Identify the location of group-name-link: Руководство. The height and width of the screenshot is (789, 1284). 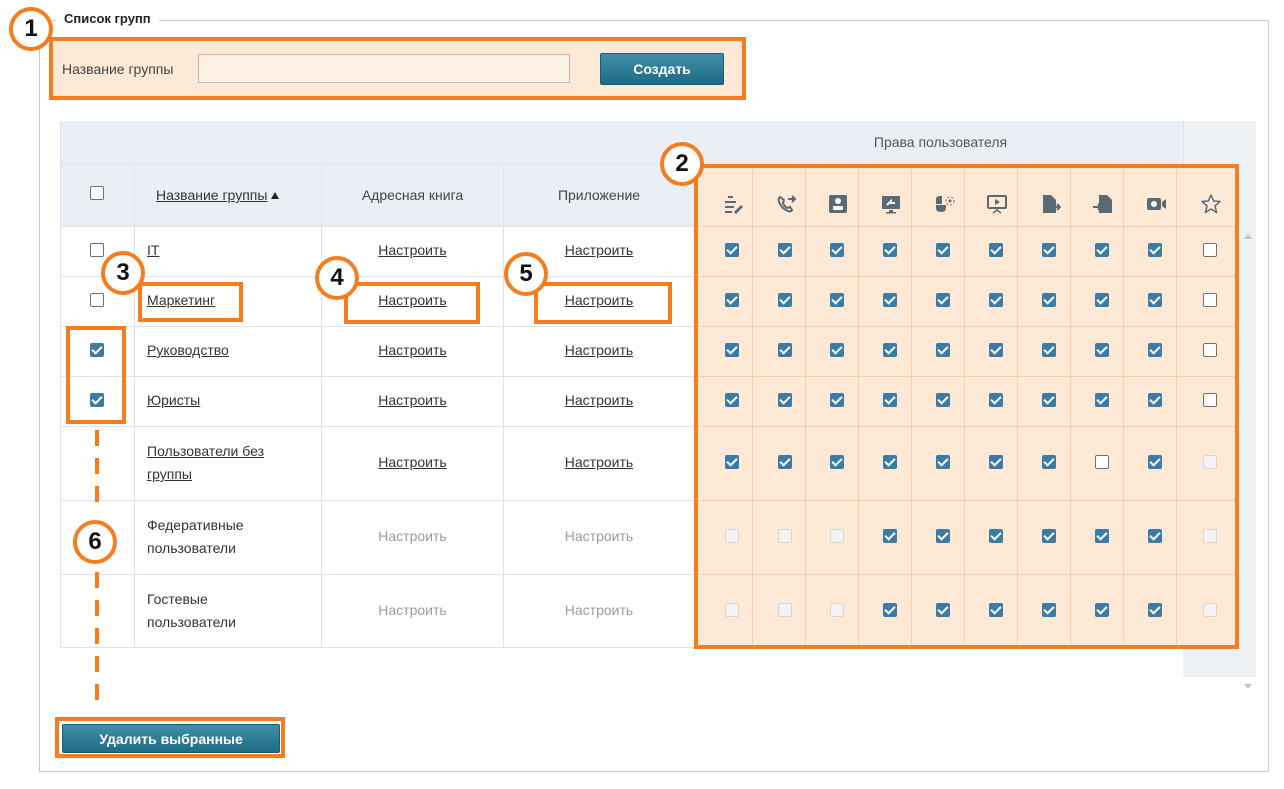
(188, 350).